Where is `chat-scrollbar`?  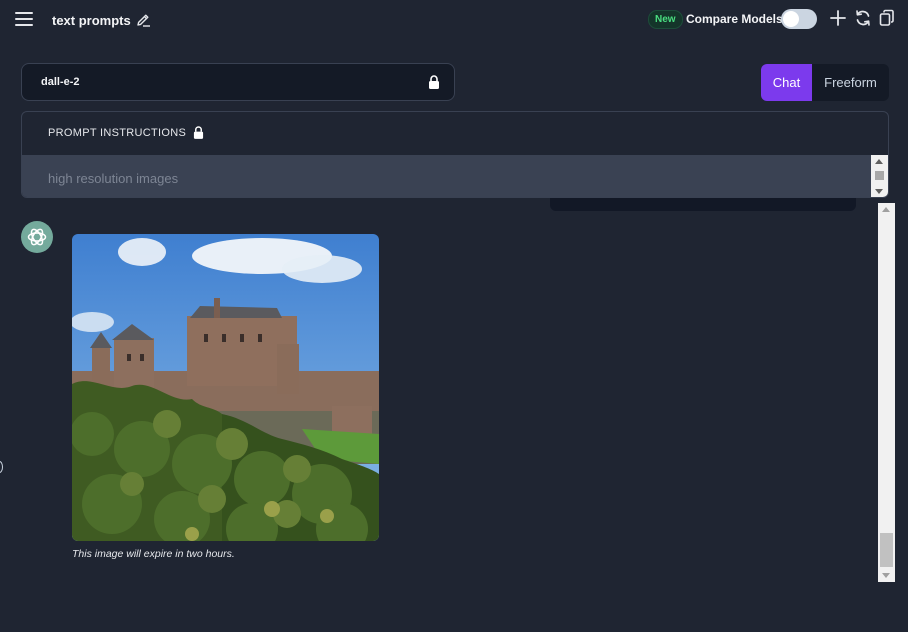 chat-scrollbar is located at coordinates (886, 392).